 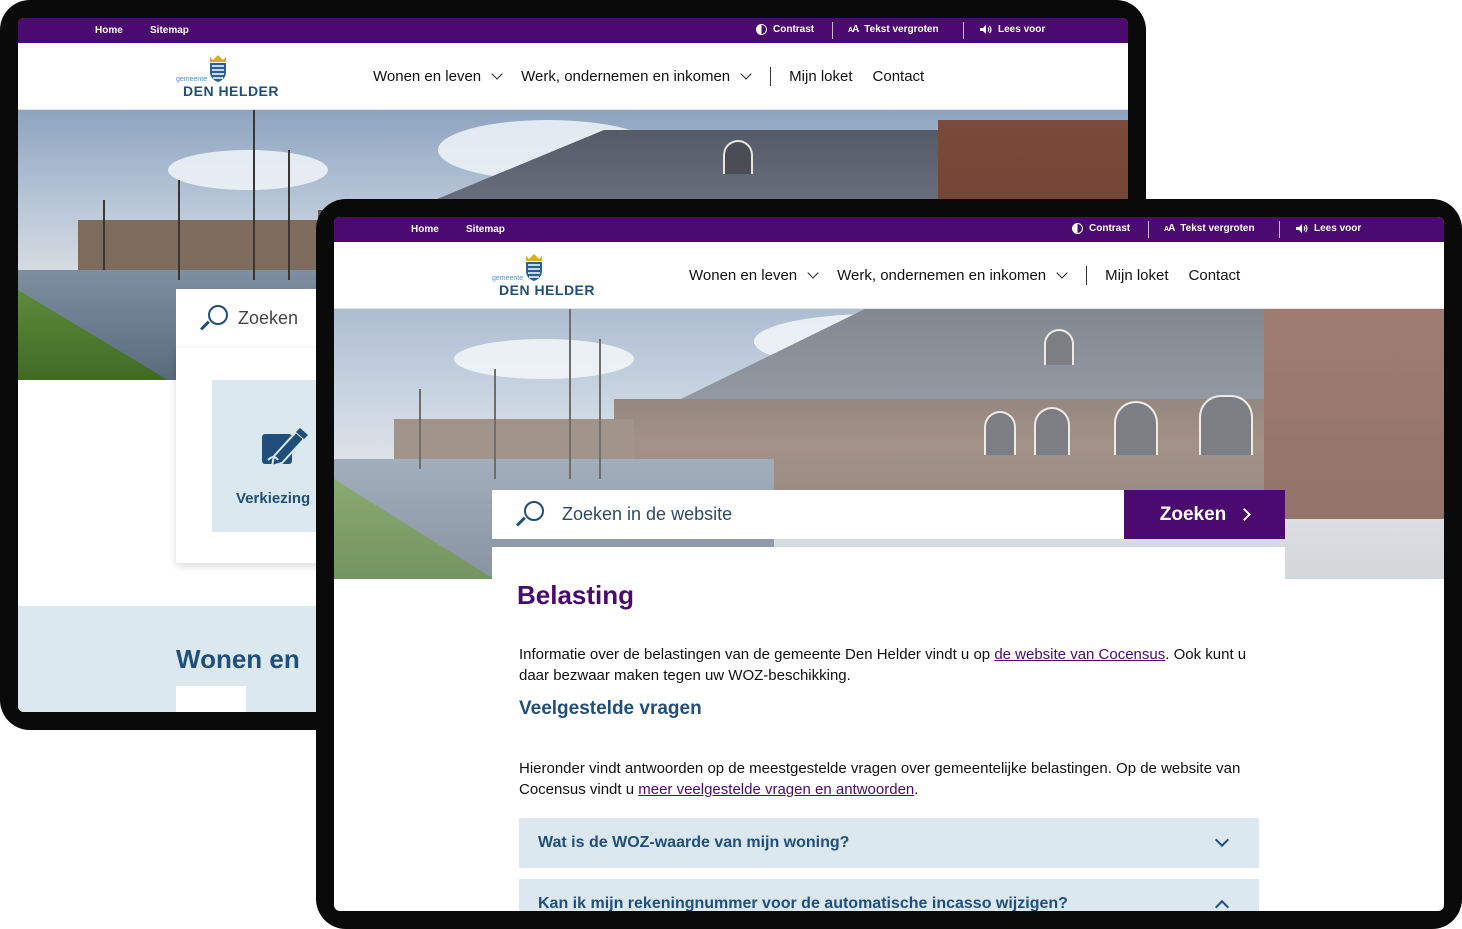 What do you see at coordinates (1245, 514) in the screenshot?
I see `chevron-right-icon` at bounding box center [1245, 514].